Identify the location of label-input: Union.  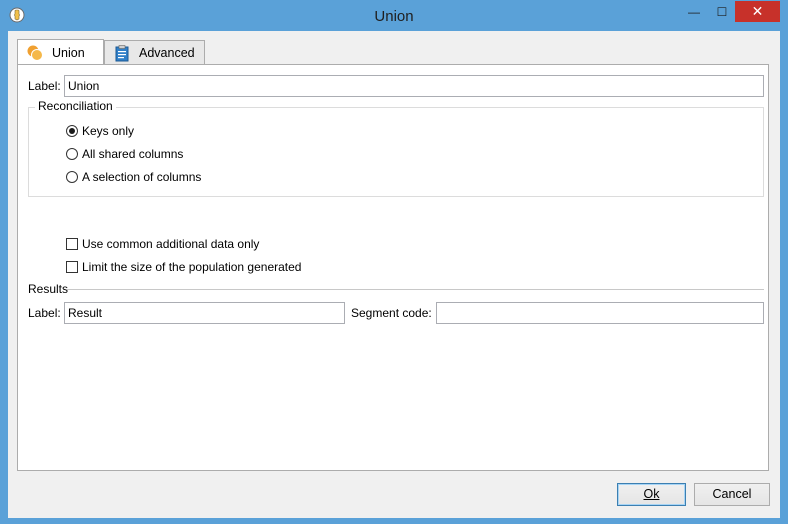
(414, 86).